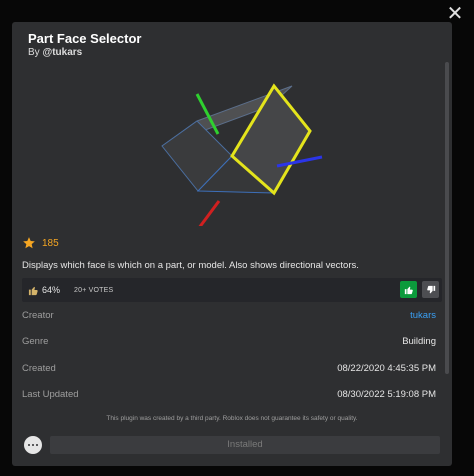 The height and width of the screenshot is (476, 474). Describe the element at coordinates (229, 396) in the screenshot. I see `info-row-updated: Last Updated 08/30/2022 5:19:08 PM` at that location.